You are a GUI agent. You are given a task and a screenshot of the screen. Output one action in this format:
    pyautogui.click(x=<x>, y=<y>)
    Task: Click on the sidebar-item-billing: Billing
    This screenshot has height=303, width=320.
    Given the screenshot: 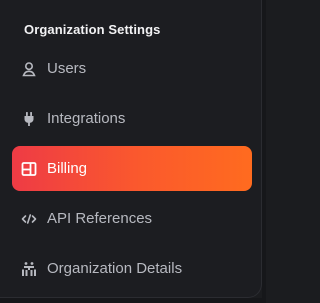 What is the action you would take?
    pyautogui.click(x=132, y=168)
    